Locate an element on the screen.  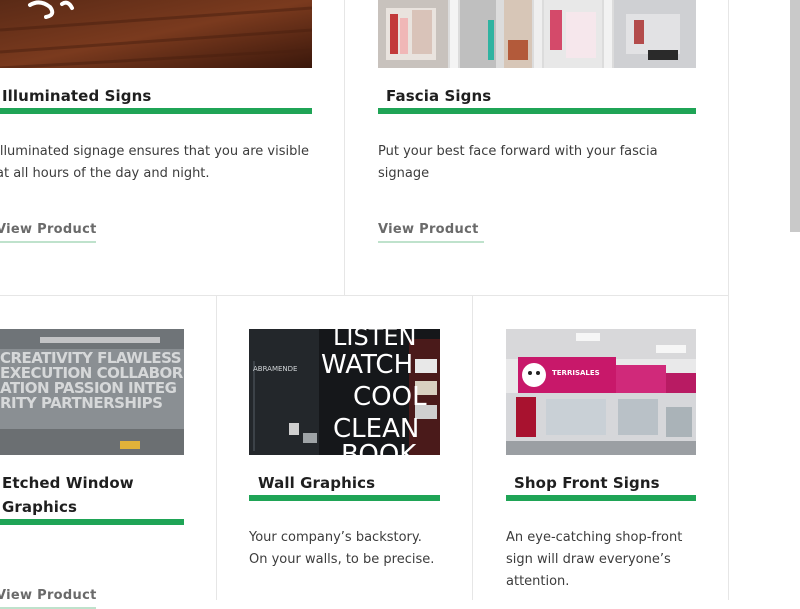
fascia-signs-image is located at coordinates (537, 34).